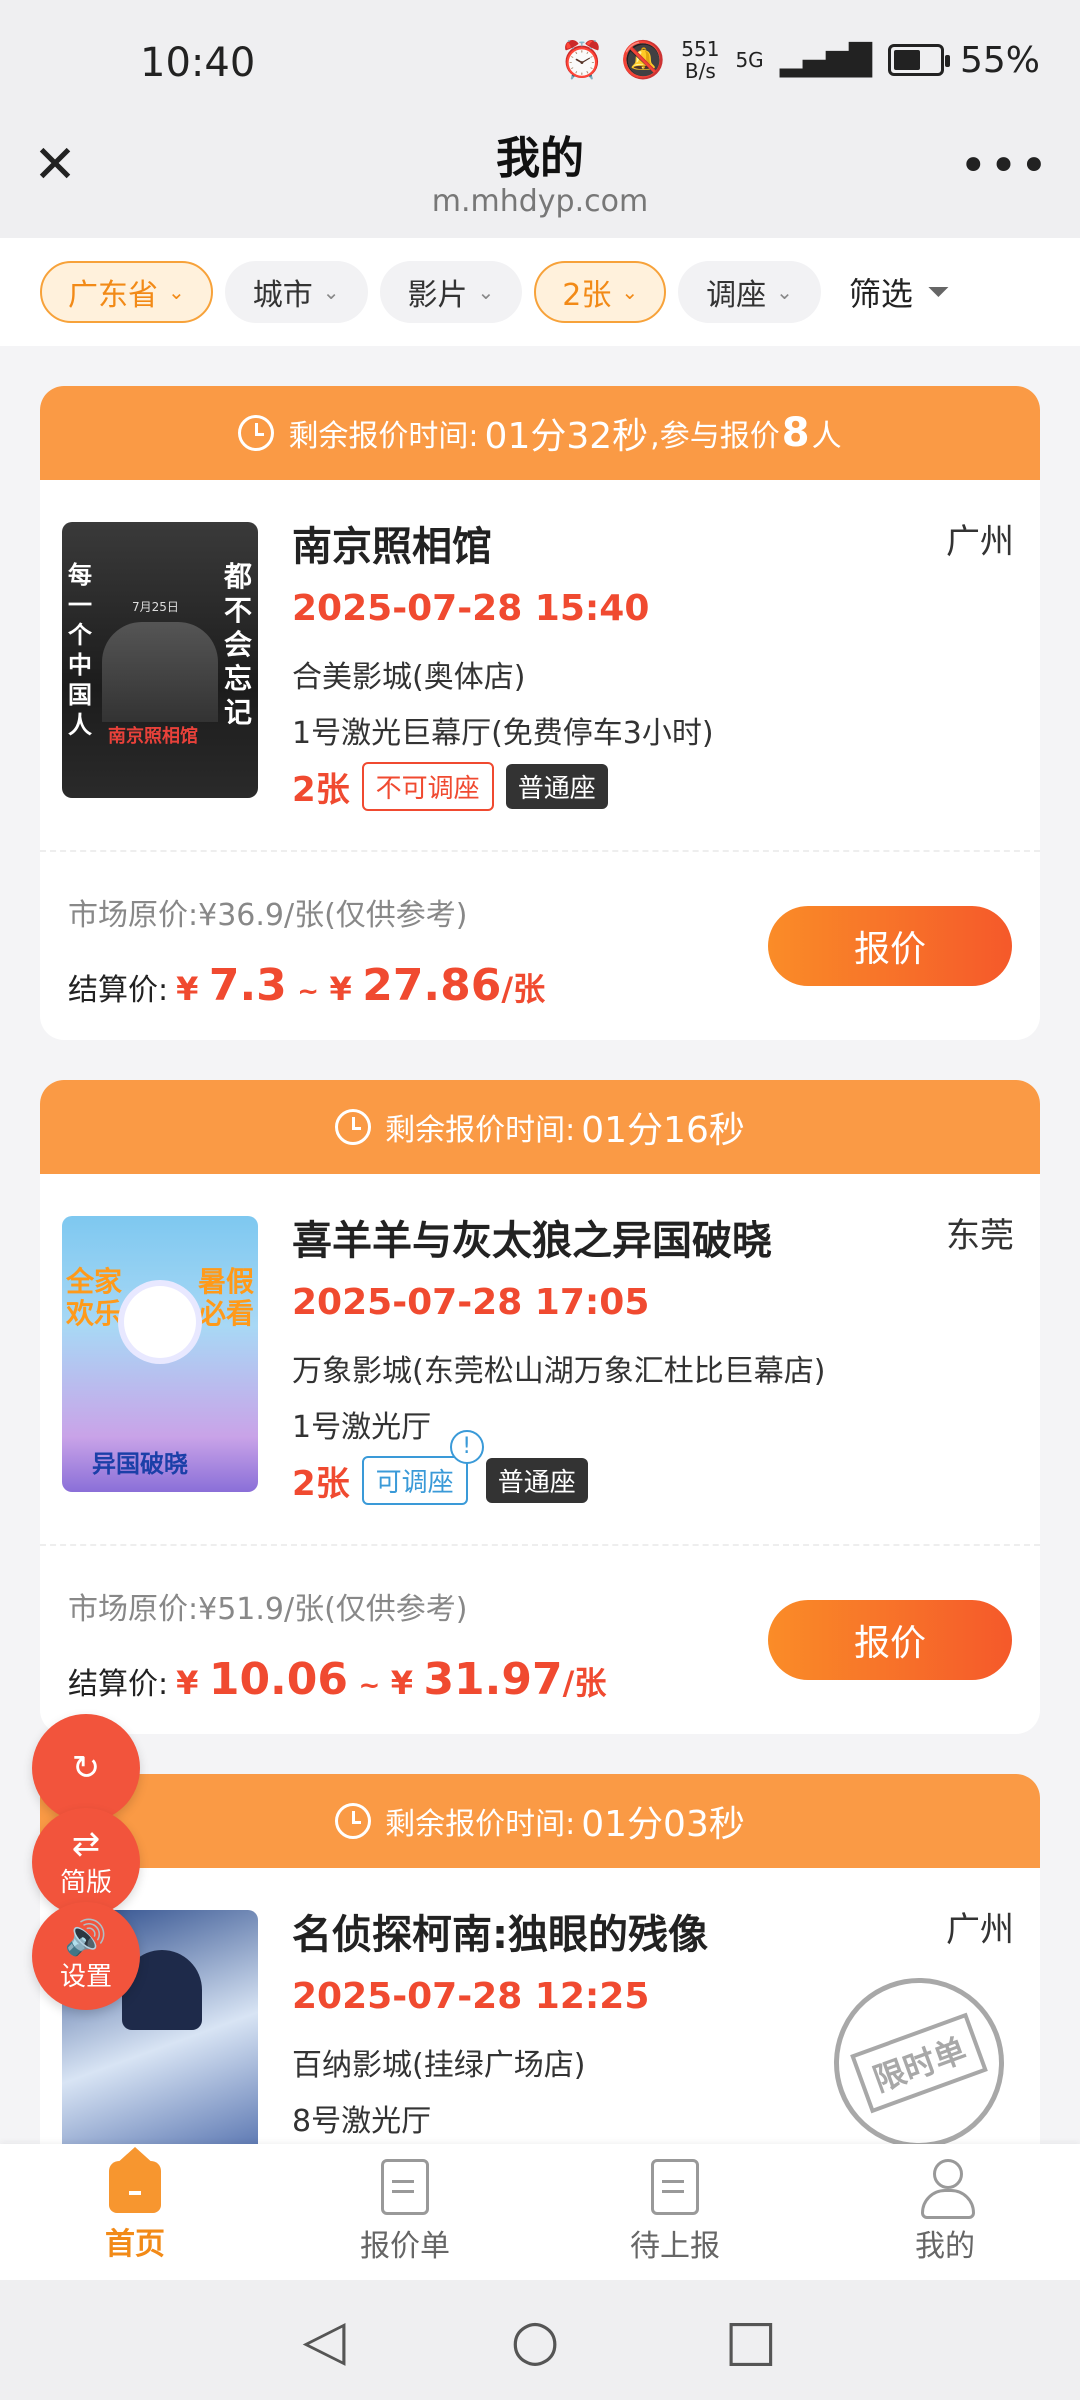 Image resolution: width=1080 pixels, height=2400 pixels. What do you see at coordinates (422, 1467) in the screenshot?
I see `seat-adjust-badge: 可调座!` at bounding box center [422, 1467].